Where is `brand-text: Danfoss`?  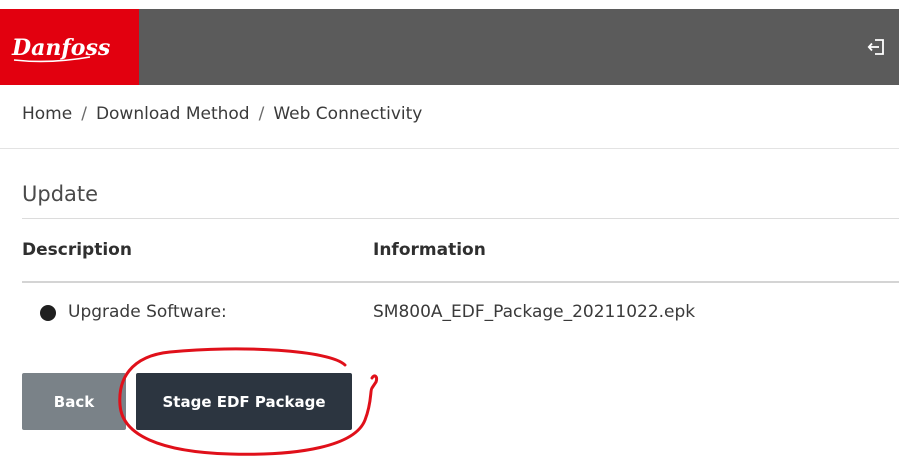
brand-text: Danfoss is located at coordinates (60, 48).